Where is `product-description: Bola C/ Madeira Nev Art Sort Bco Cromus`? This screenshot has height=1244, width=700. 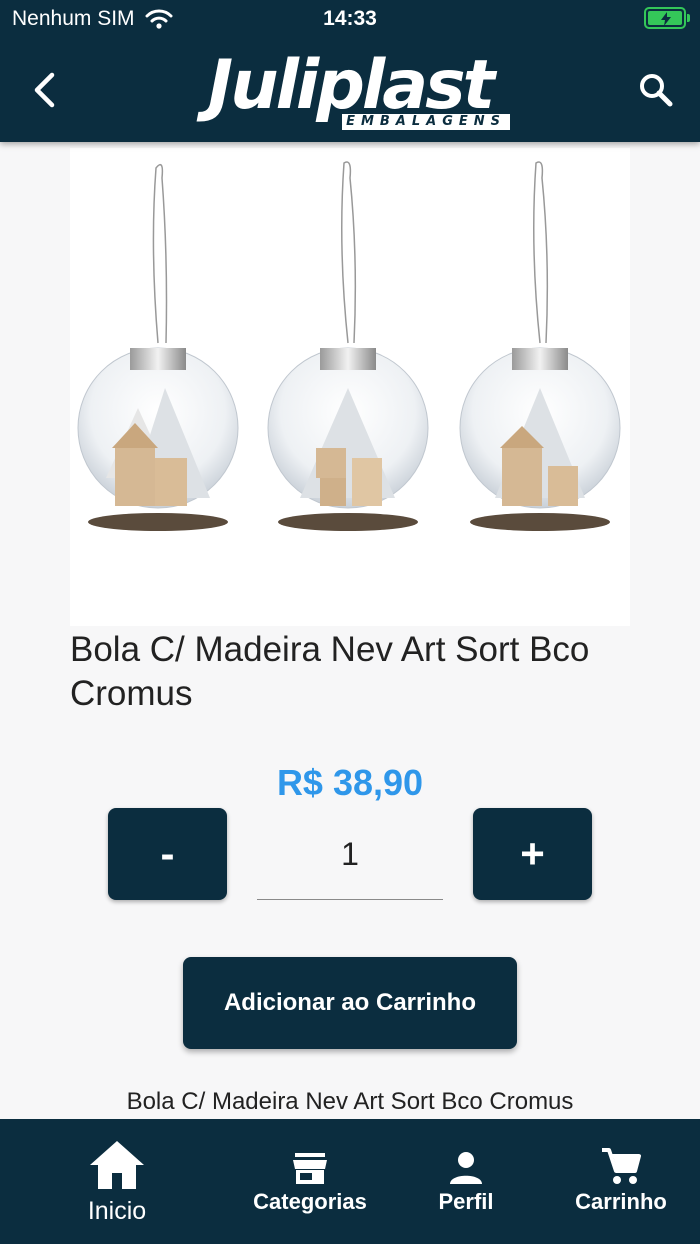
product-description: Bola C/ Madeira Nev Art Sort Bco Cromus is located at coordinates (350, 1101).